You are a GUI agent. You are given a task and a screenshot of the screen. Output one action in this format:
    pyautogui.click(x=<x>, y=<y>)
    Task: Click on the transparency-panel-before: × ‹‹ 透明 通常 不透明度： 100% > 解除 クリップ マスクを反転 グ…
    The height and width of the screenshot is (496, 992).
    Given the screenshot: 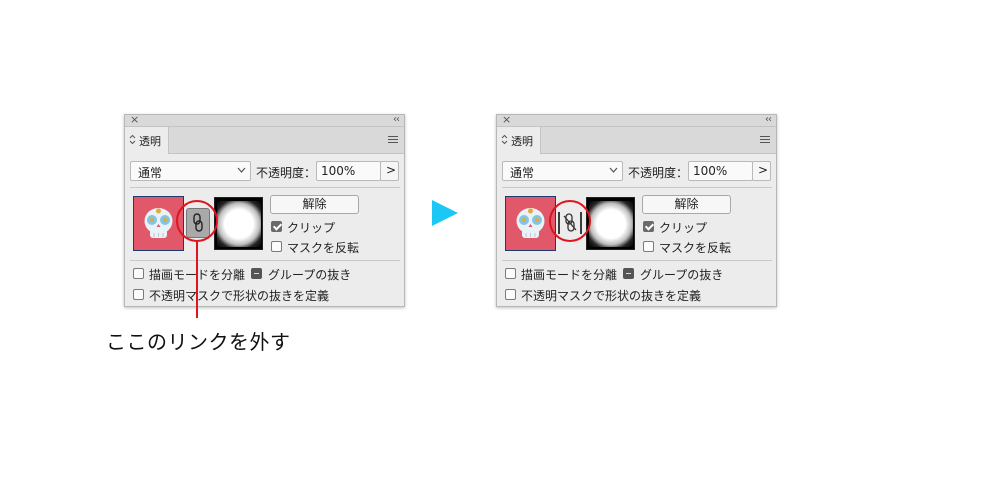 What is the action you would take?
    pyautogui.click(x=264, y=210)
    